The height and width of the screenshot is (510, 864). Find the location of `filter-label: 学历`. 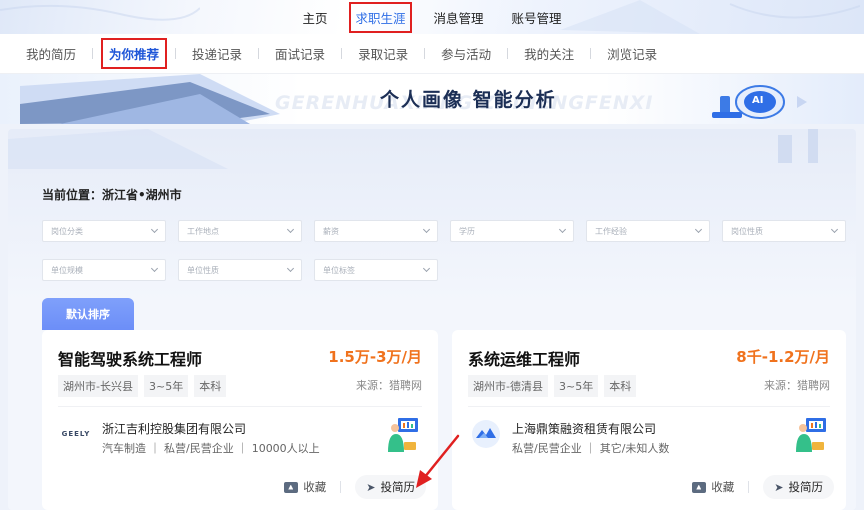

filter-label: 学历 is located at coordinates (467, 231).